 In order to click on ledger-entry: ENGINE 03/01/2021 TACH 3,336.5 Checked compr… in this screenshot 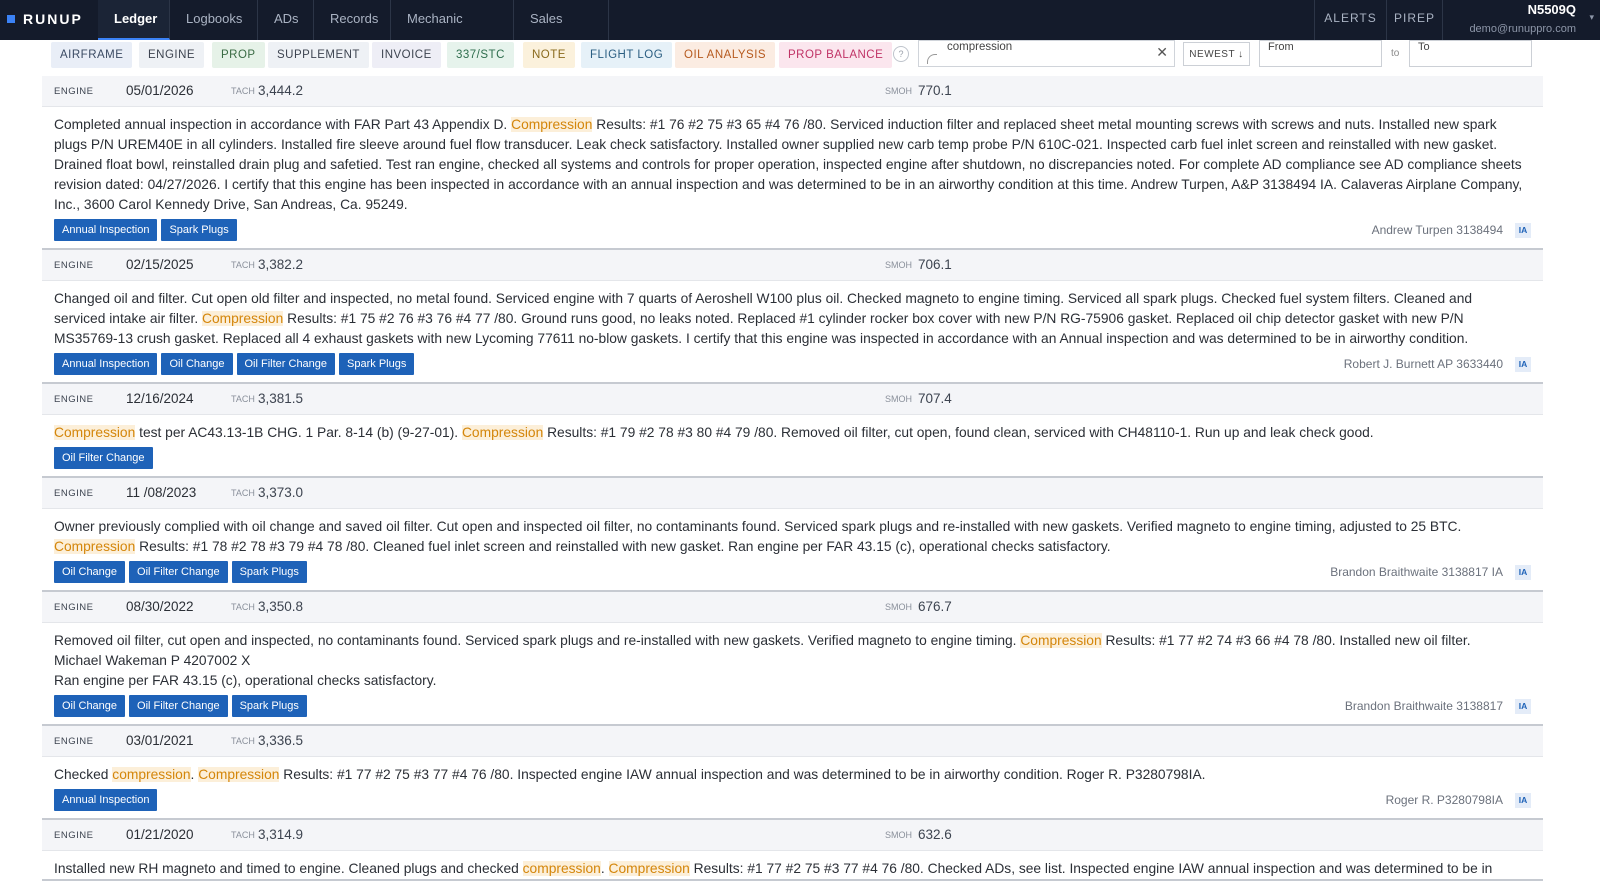, I will do `click(792, 773)`.